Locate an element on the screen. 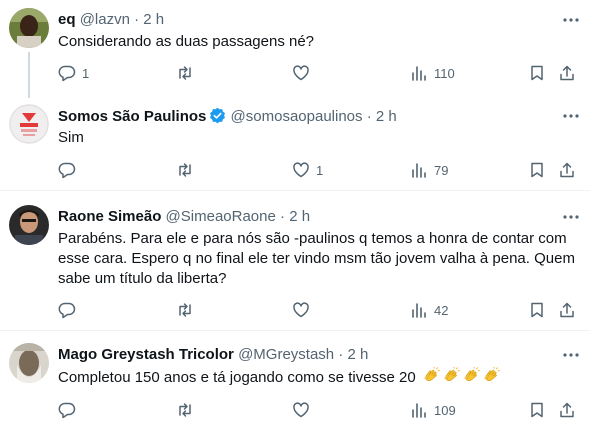 The image size is (590, 431). tweet-actions: 109 is located at coordinates (319, 410).